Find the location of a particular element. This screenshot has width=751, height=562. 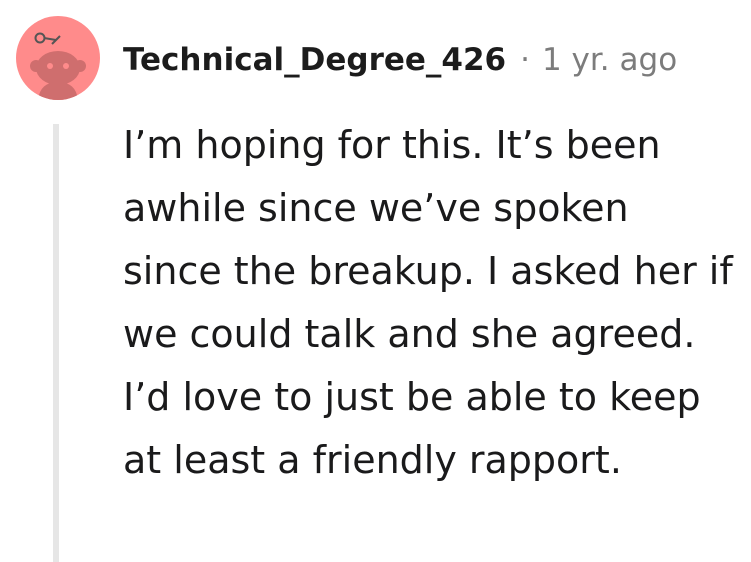

author-username: Technical_Degree_426 is located at coordinates (314, 60).